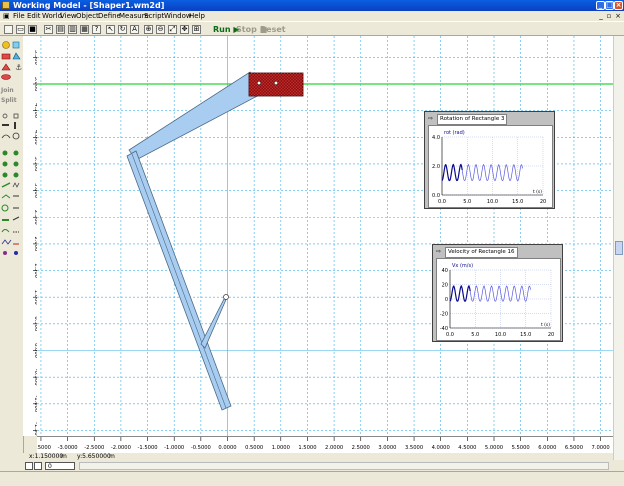  I want to click on x-tick-label: 5.0, so click(475, 335).